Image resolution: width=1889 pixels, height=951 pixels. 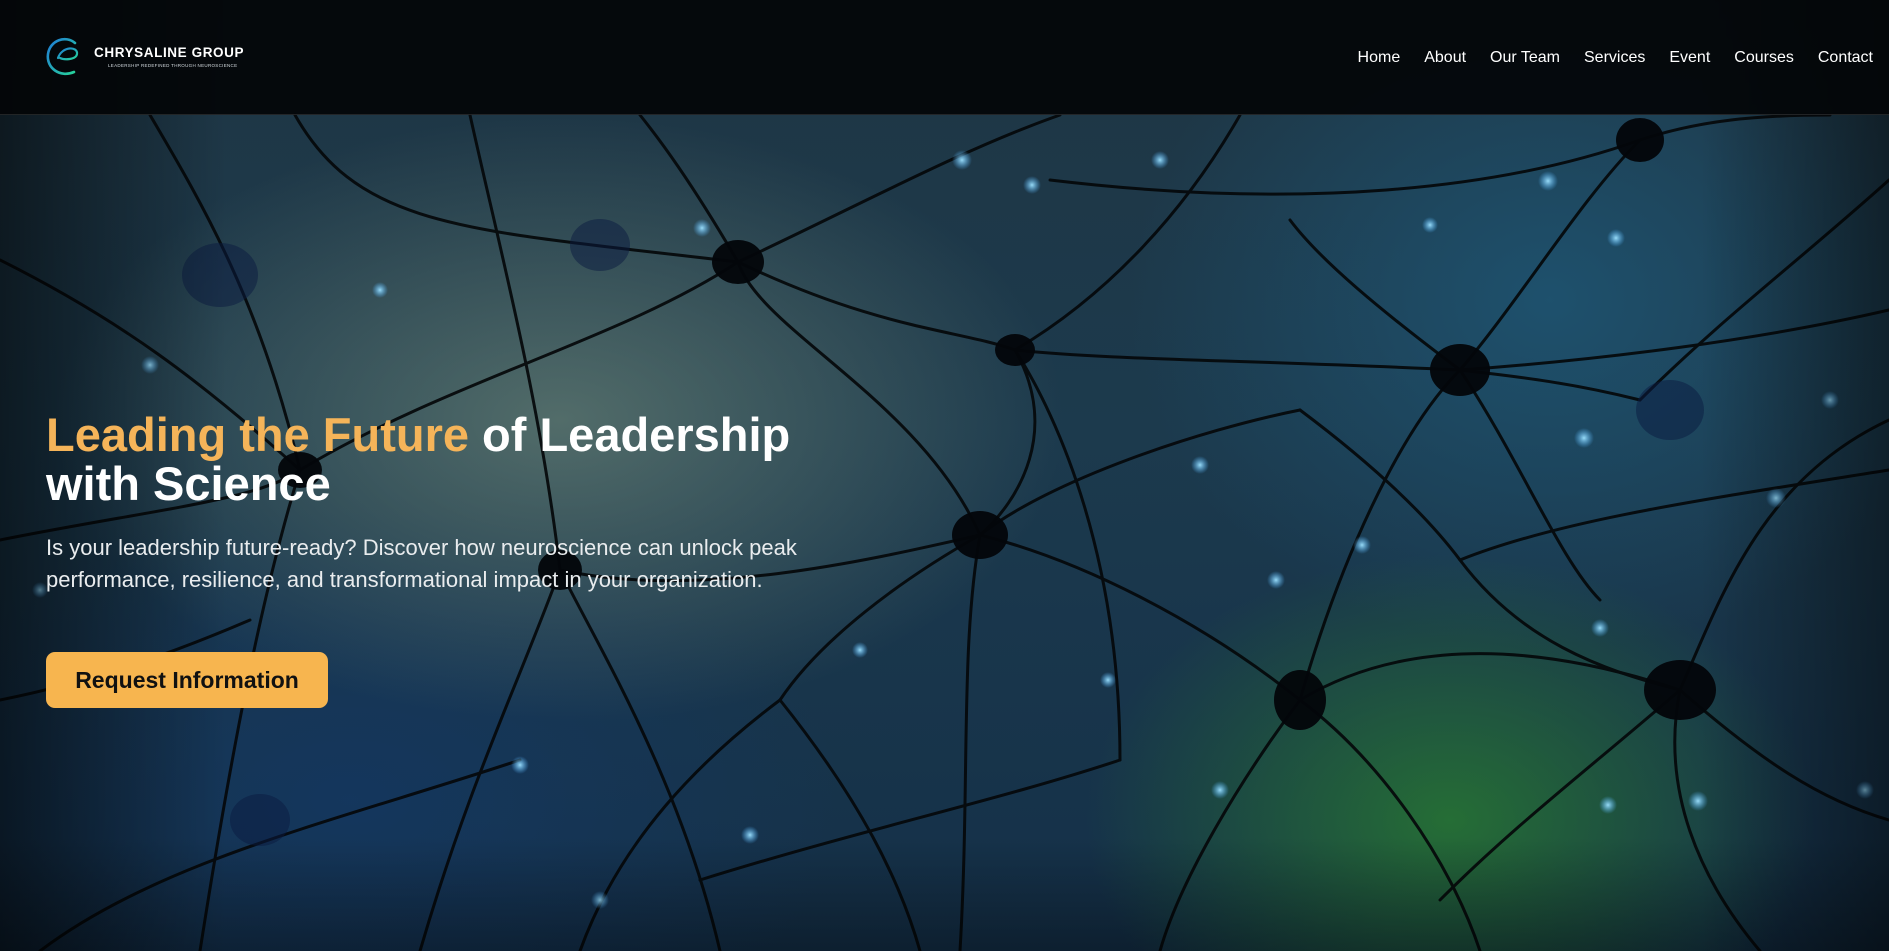 What do you see at coordinates (187, 680) in the screenshot?
I see `request-information-button: Request Information` at bounding box center [187, 680].